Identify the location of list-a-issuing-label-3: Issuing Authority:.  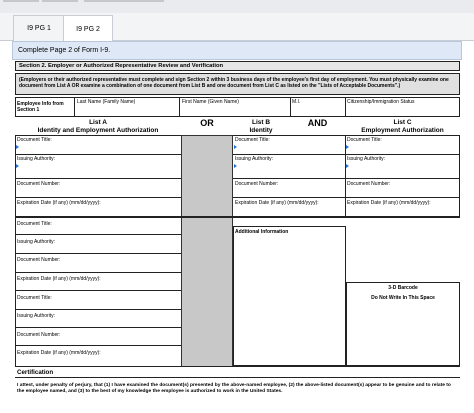
(36, 316).